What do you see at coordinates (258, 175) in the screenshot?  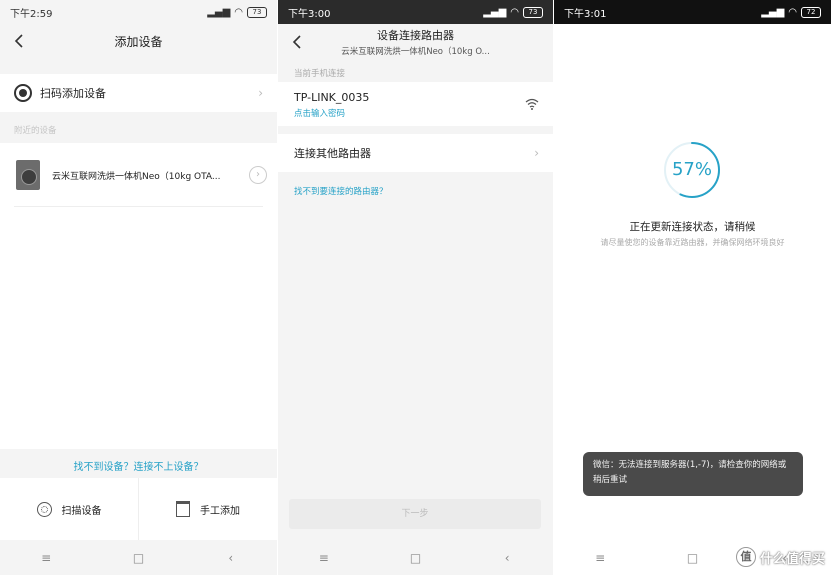 I see `chevron-circle-icon: ›` at bounding box center [258, 175].